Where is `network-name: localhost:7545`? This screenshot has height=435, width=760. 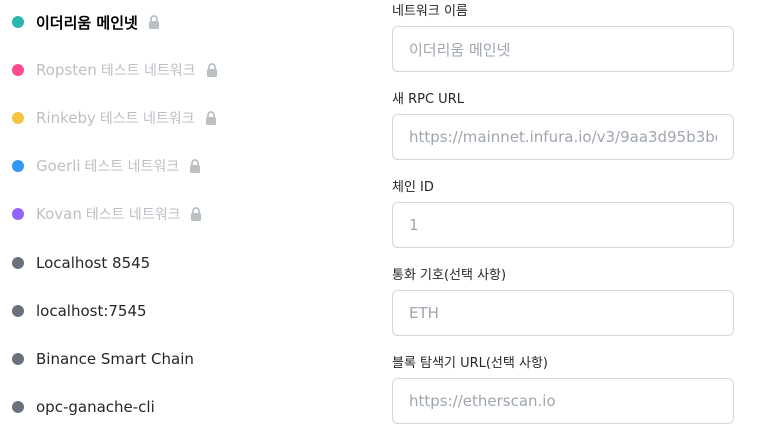
network-name: localhost:7545 is located at coordinates (91, 311).